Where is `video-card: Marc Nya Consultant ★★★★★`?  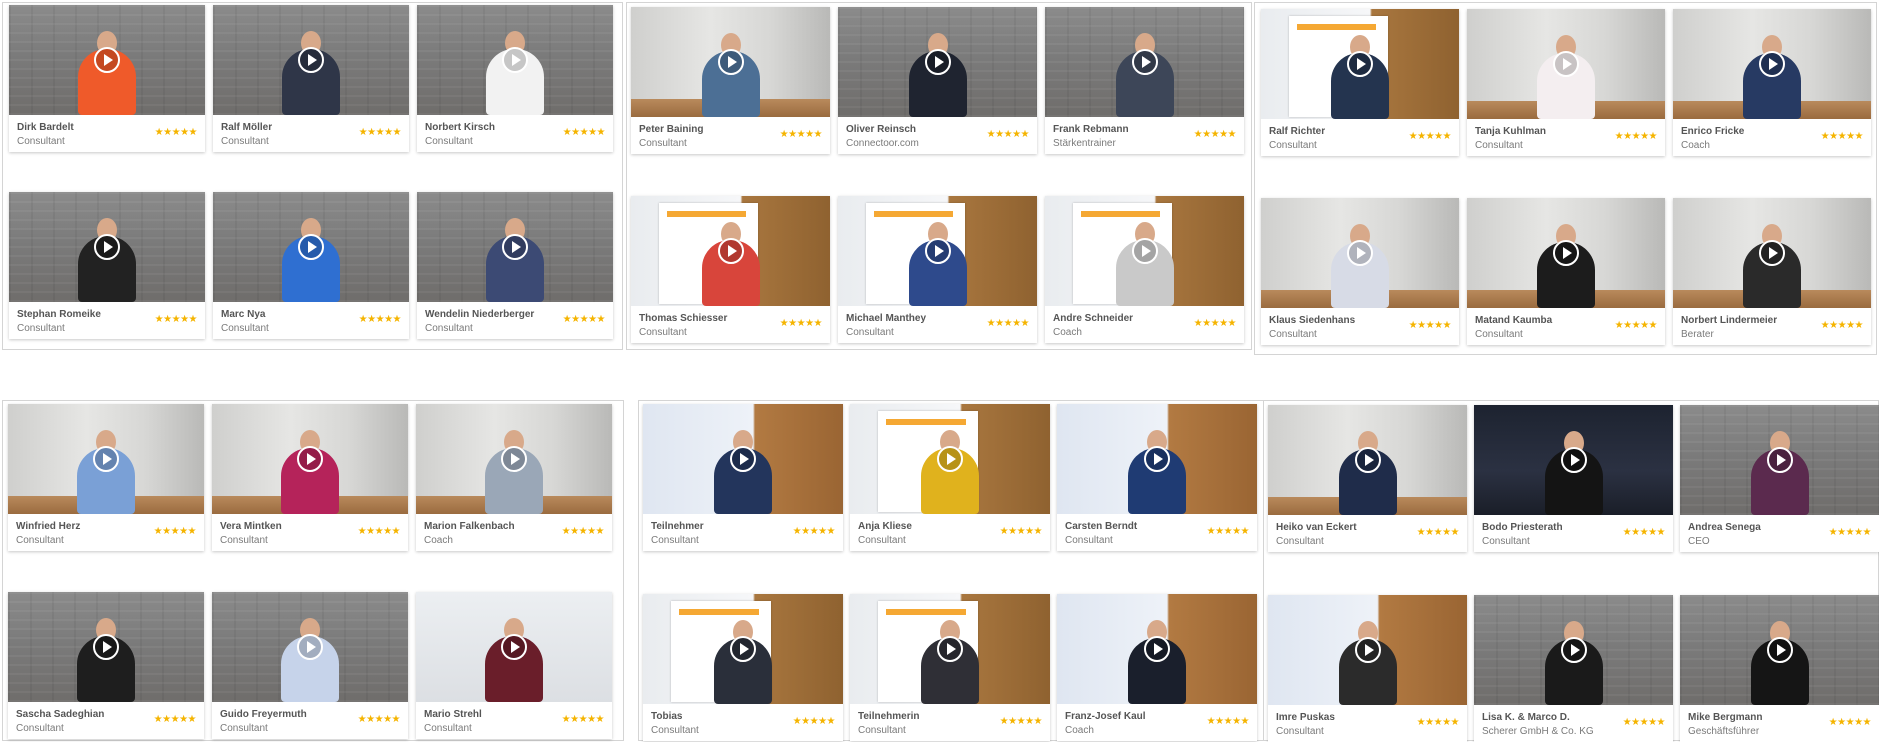
video-card: Marc Nya Consultant ★★★★★ is located at coordinates (311, 265).